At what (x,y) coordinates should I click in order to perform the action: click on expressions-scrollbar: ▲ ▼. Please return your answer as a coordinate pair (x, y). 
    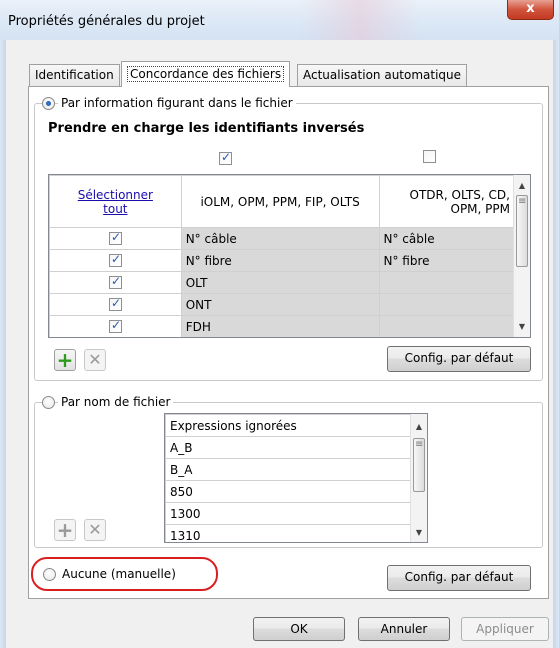
    Looking at the image, I should click on (418, 478).